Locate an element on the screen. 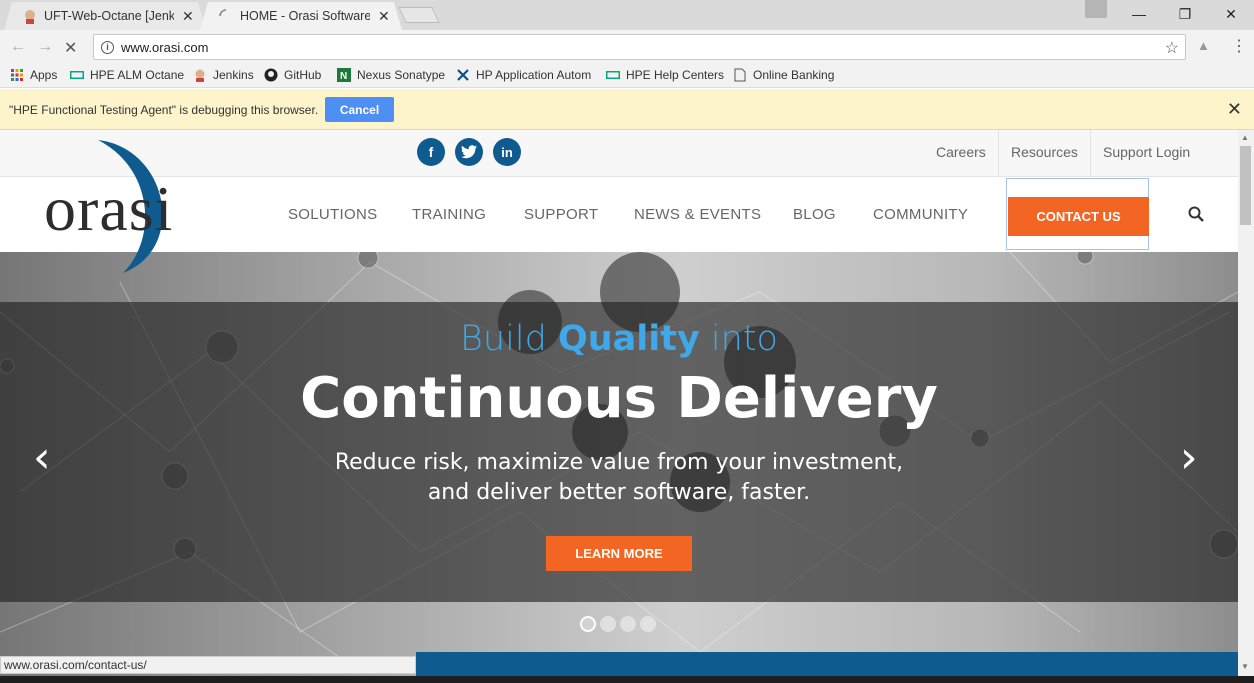 The image size is (1254, 683). hero-kicker: Build Quality into is located at coordinates (619, 339).